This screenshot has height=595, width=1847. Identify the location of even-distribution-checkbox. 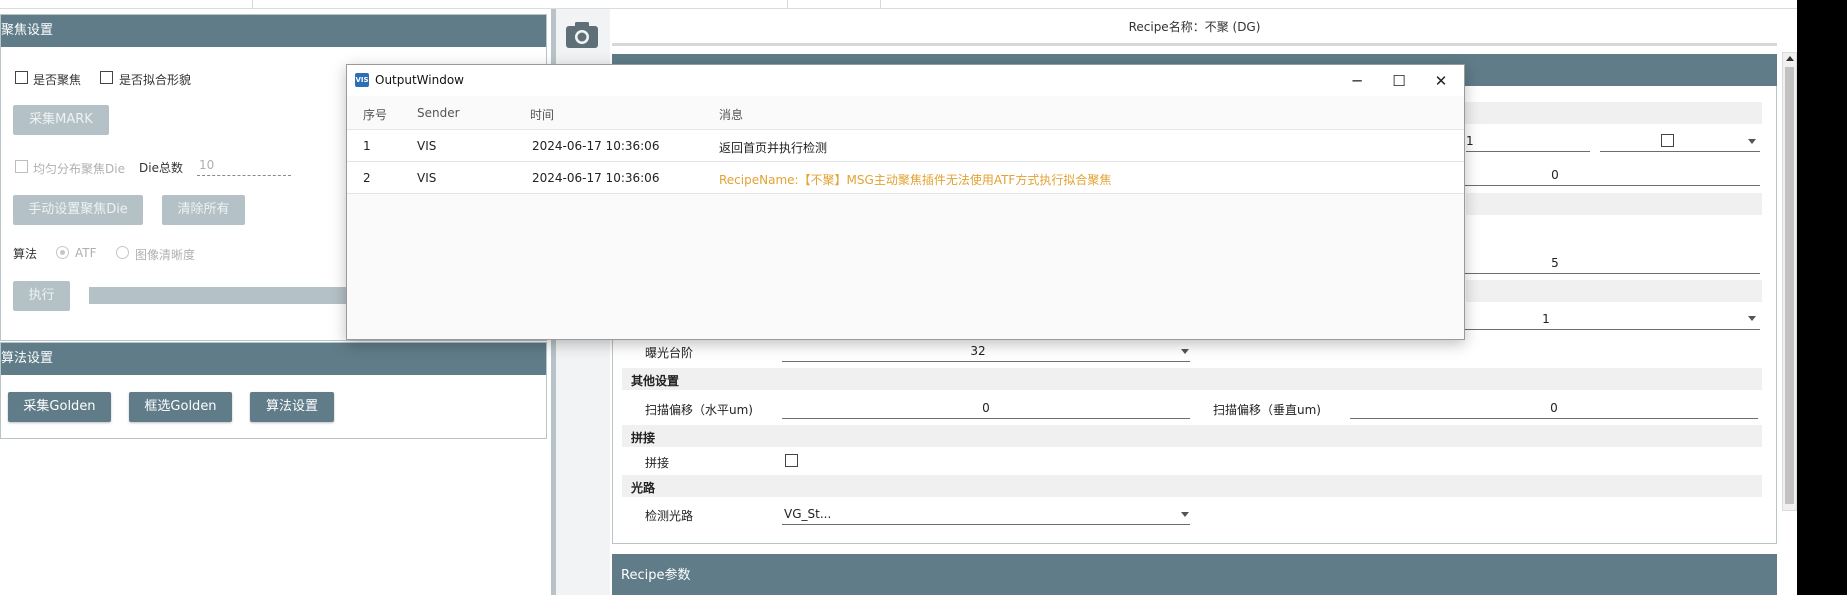
(21, 166).